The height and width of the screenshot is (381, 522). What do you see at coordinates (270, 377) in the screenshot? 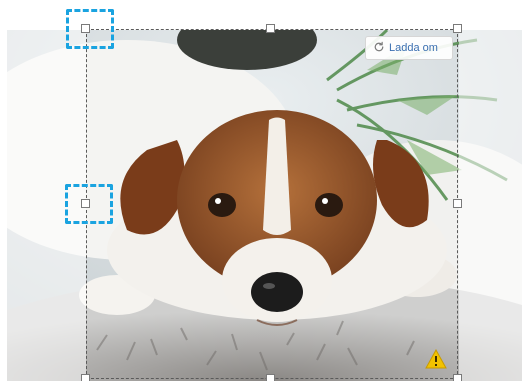
I see `crop-handle-bottom-middle` at bounding box center [270, 377].